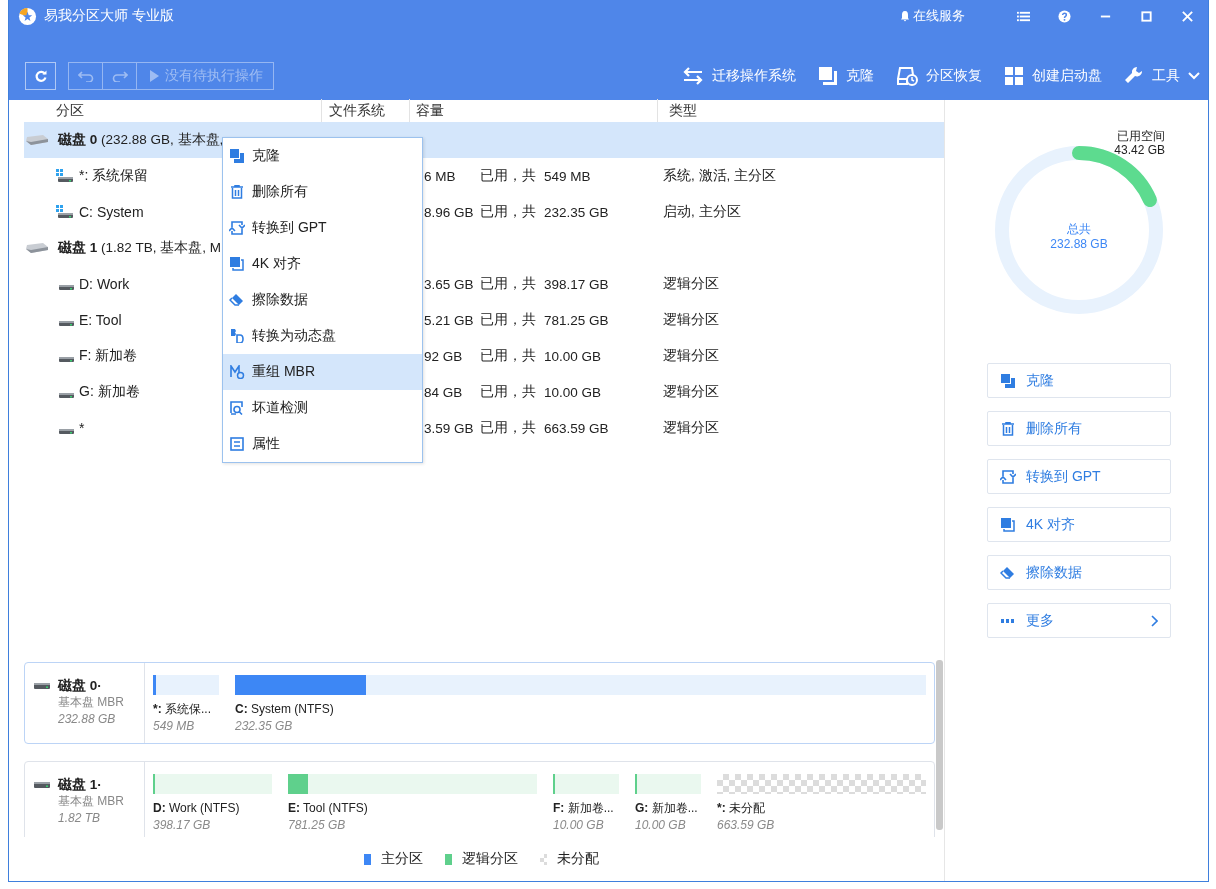  I want to click on total-size: 663.59 GB, so click(576, 428).